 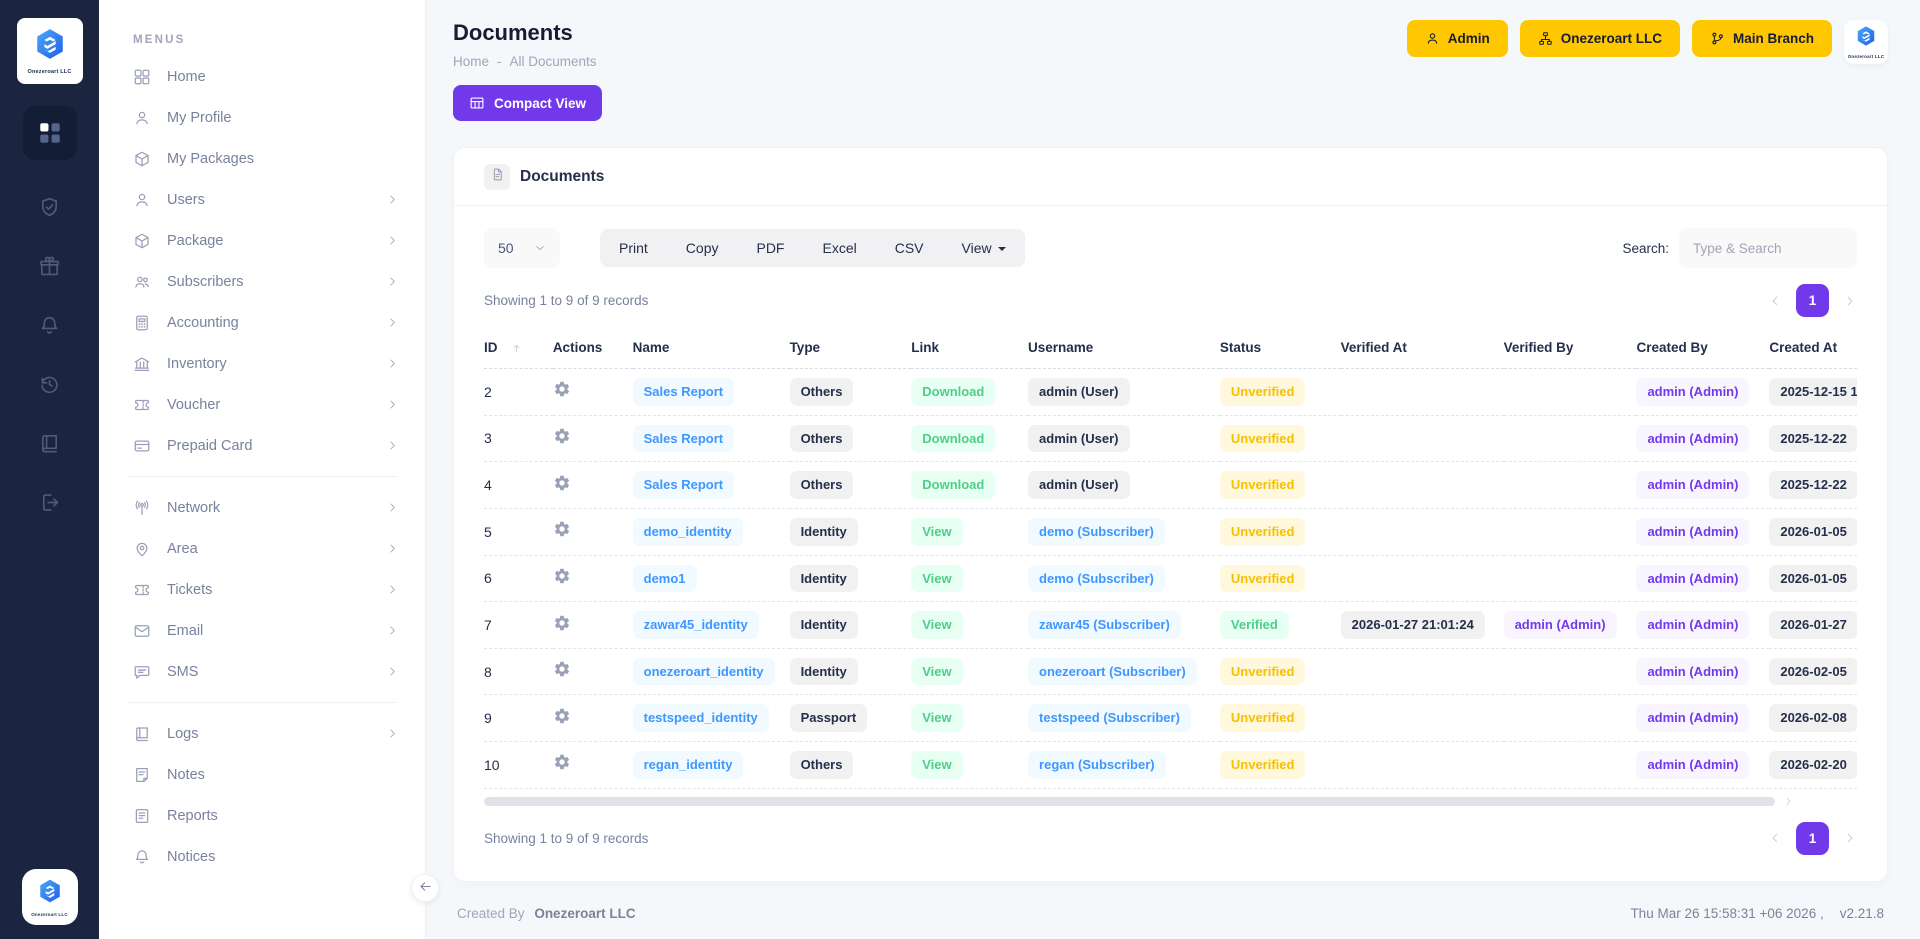 What do you see at coordinates (262, 815) in the screenshot?
I see `sidebar-item-reports: Reports` at bounding box center [262, 815].